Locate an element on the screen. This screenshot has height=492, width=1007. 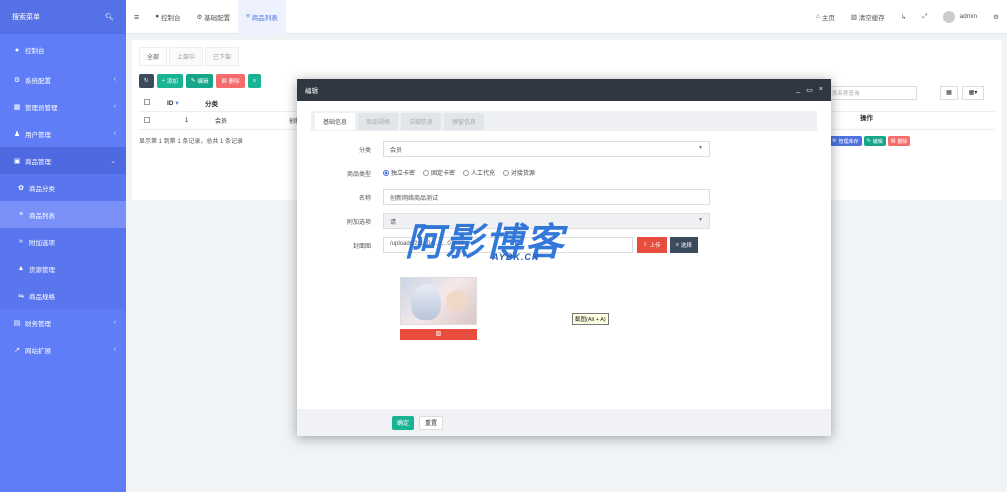
ok-button: 确定 is located at coordinates (403, 422).